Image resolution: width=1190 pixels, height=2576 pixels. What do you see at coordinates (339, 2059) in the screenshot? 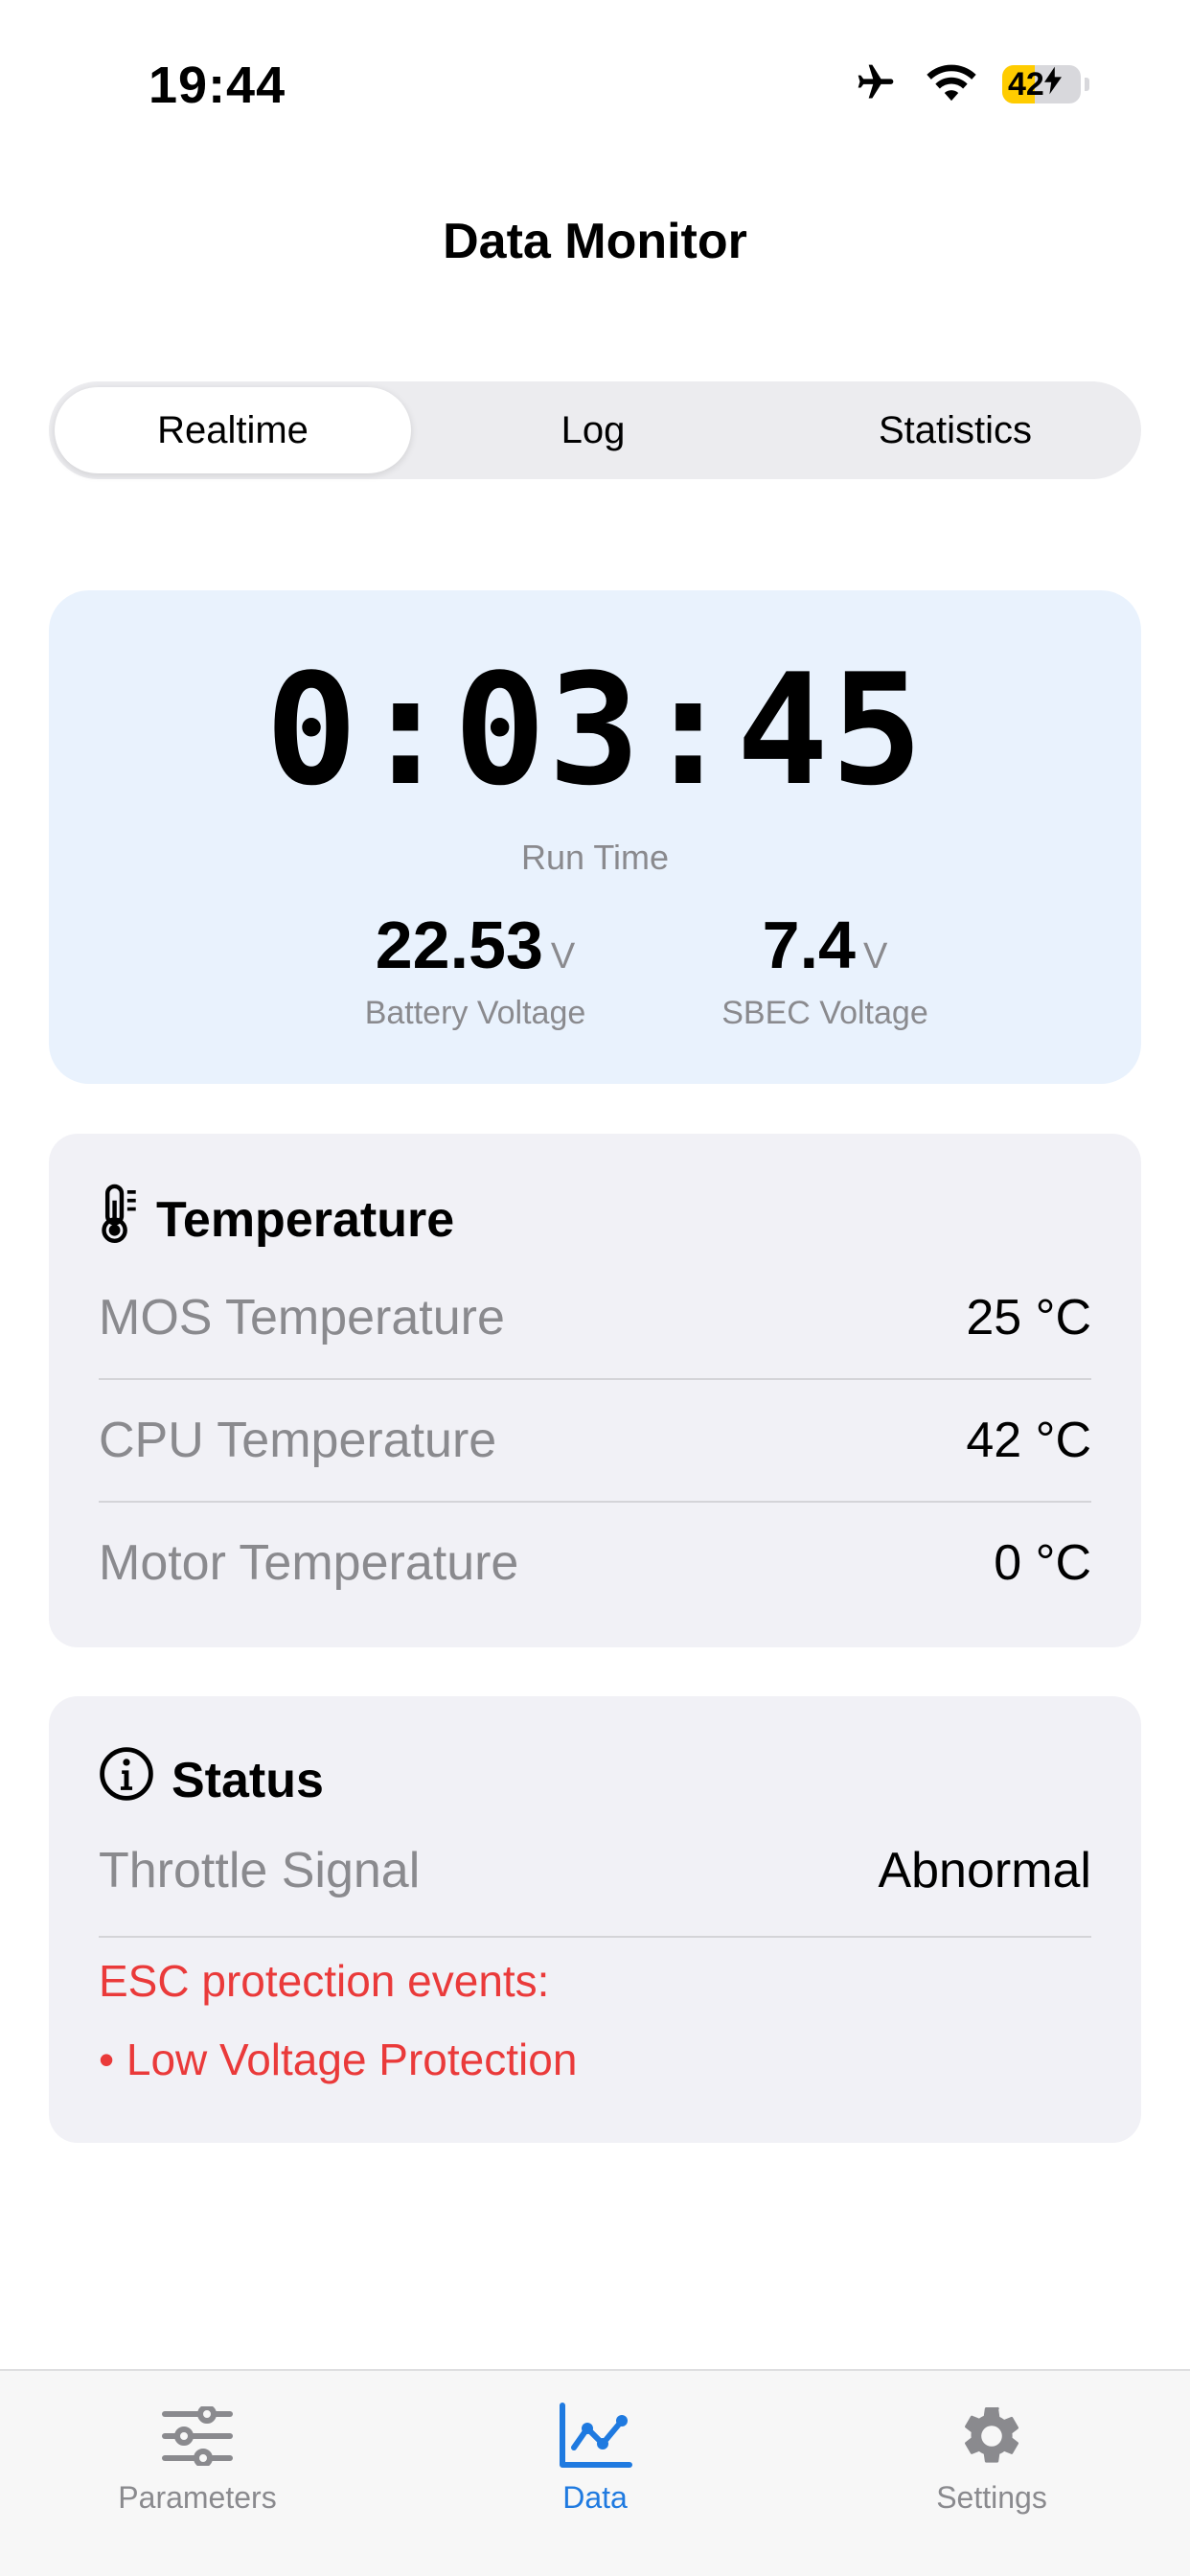
I see `protection-event-item: • Low Voltage Protection` at bounding box center [339, 2059].